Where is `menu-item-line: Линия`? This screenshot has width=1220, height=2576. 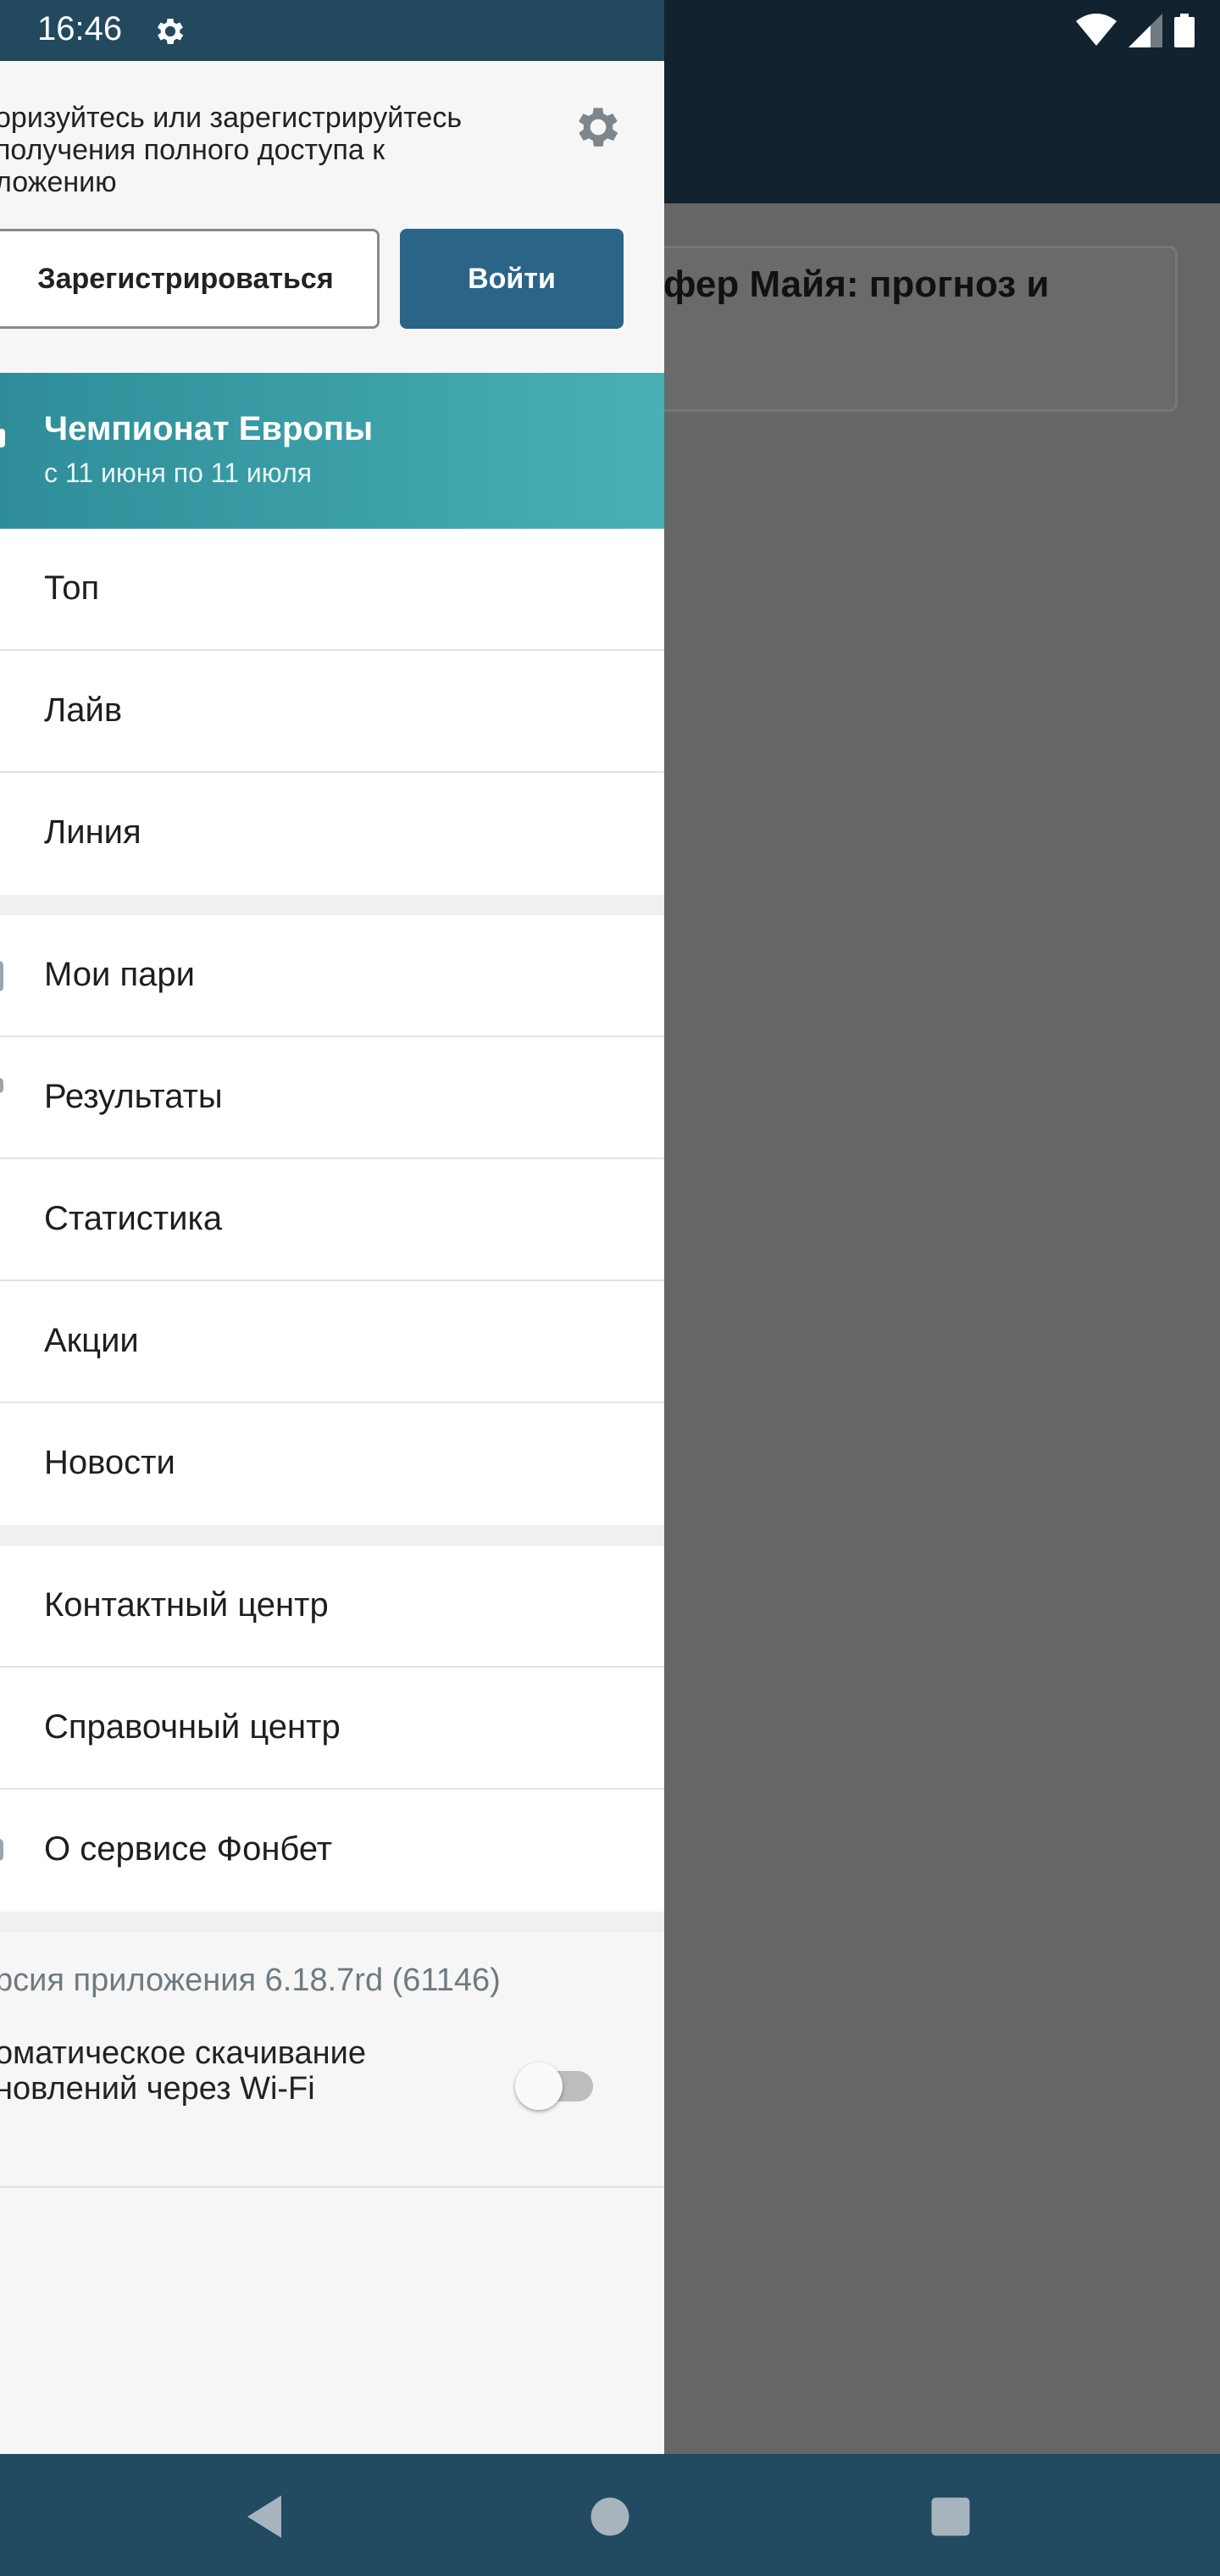
menu-item-line: Линия is located at coordinates (332, 834).